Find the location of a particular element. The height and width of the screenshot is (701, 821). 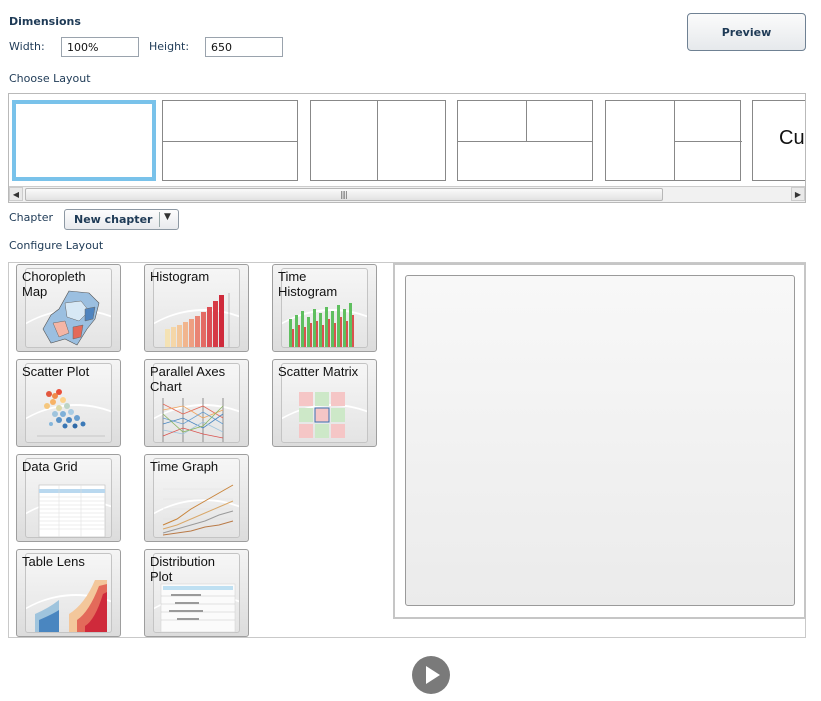

tile-histogram: Histogram is located at coordinates (196, 308).